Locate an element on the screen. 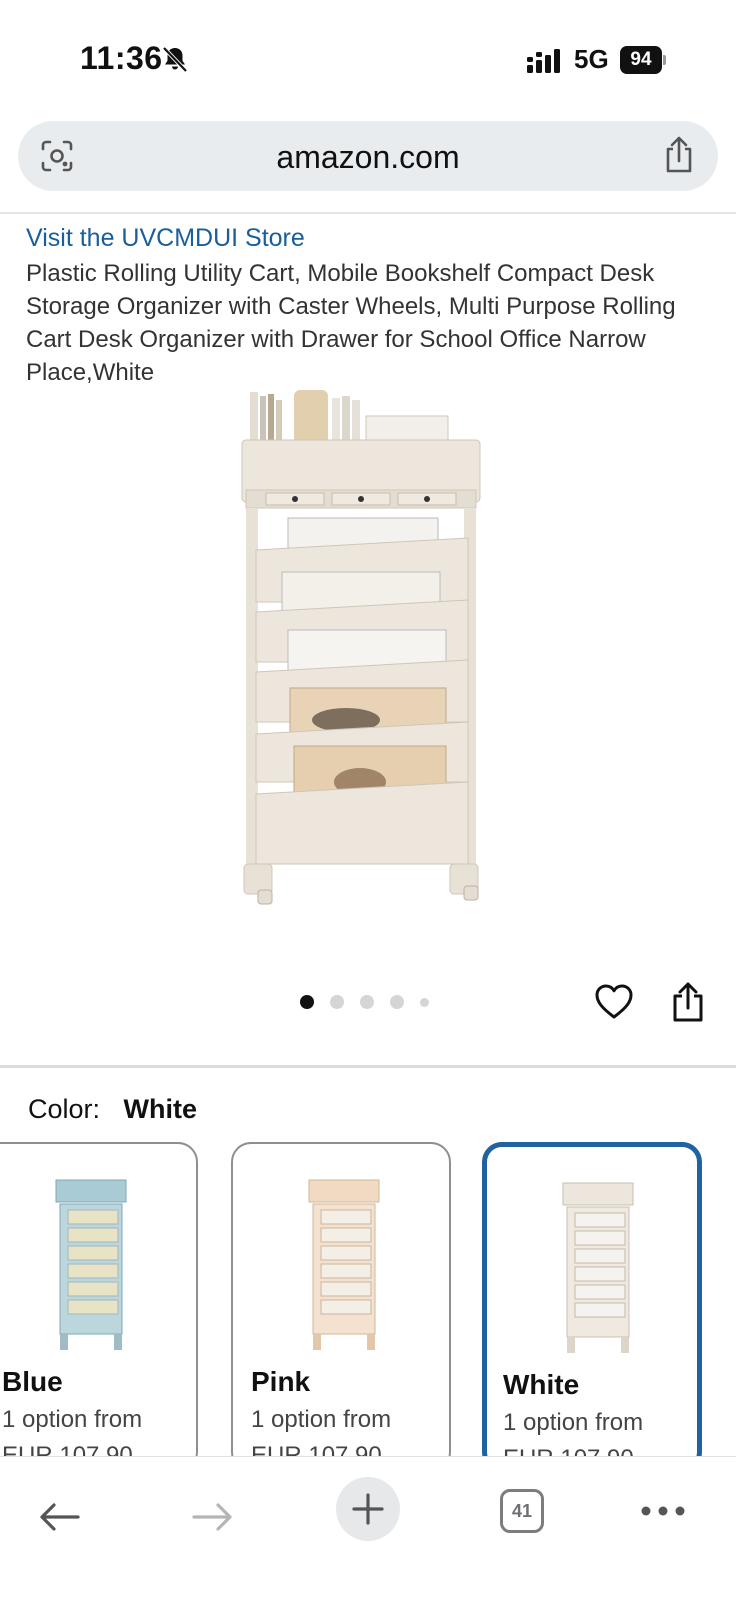 The width and height of the screenshot is (736, 1600). color-option-name: White is located at coordinates (541, 1384).